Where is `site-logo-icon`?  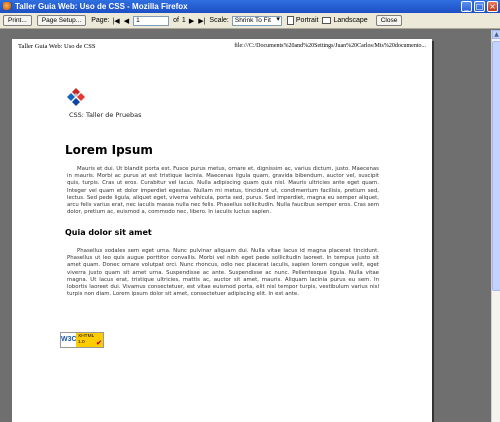
site-logo-icon is located at coordinates (76, 97).